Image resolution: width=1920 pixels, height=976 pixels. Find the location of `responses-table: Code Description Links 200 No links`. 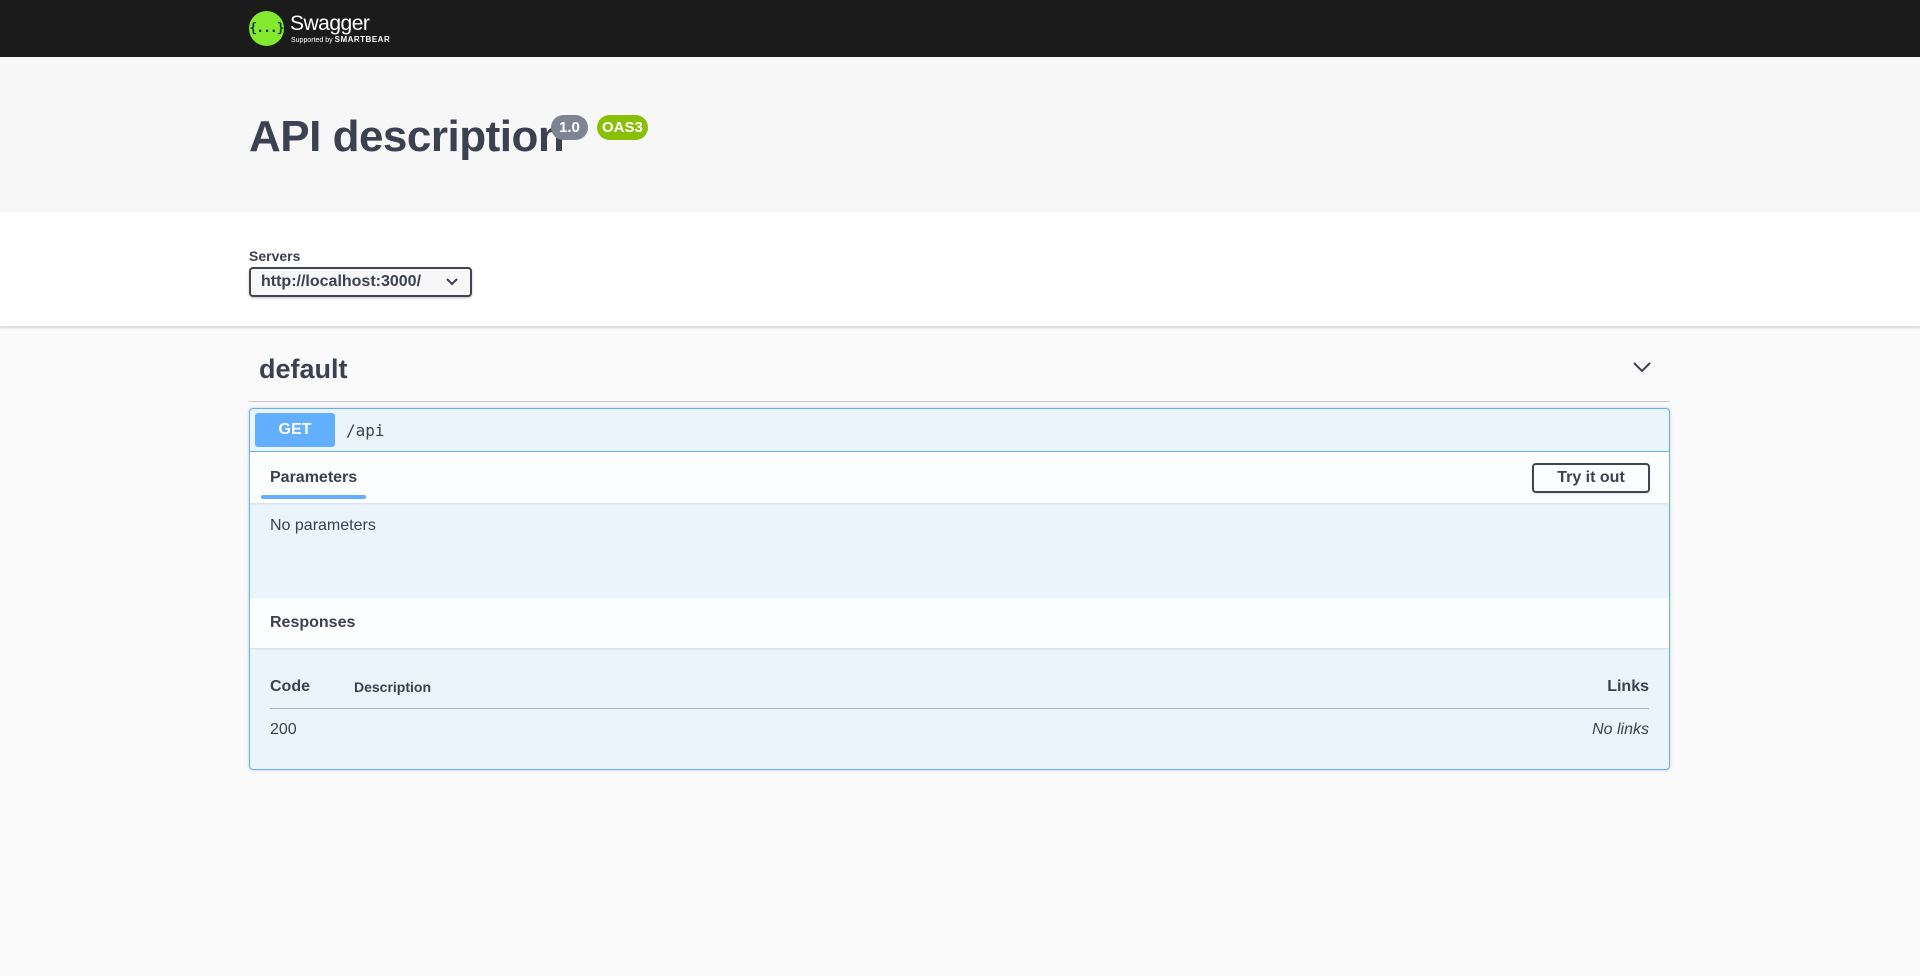

responses-table: Code Description Links 200 No links is located at coordinates (959, 703).